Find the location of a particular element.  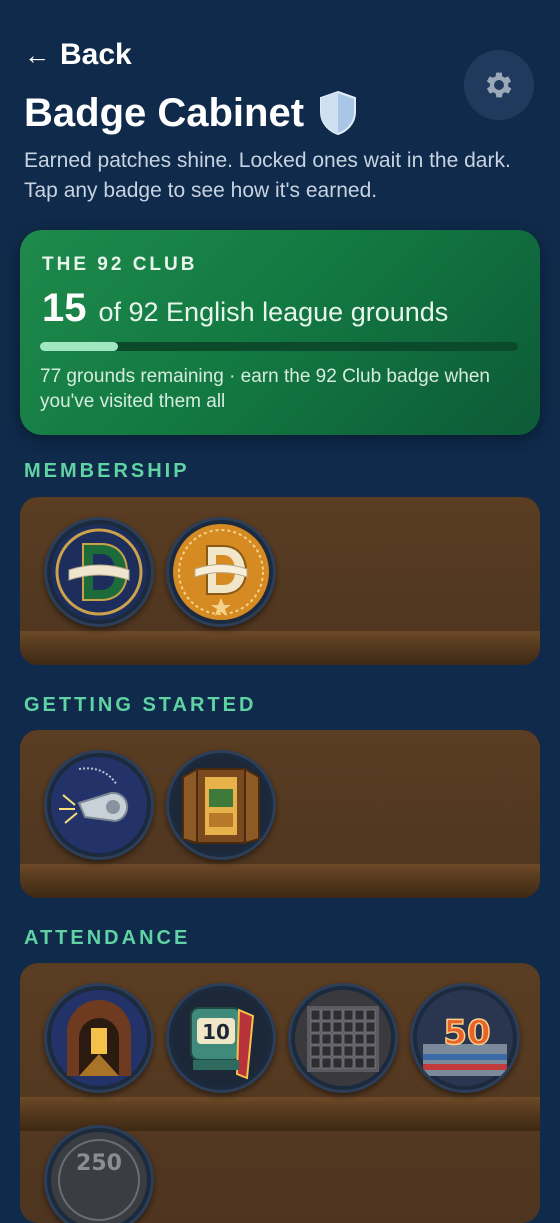

club-count: 15 of 92 English league grounds is located at coordinates (245, 308).